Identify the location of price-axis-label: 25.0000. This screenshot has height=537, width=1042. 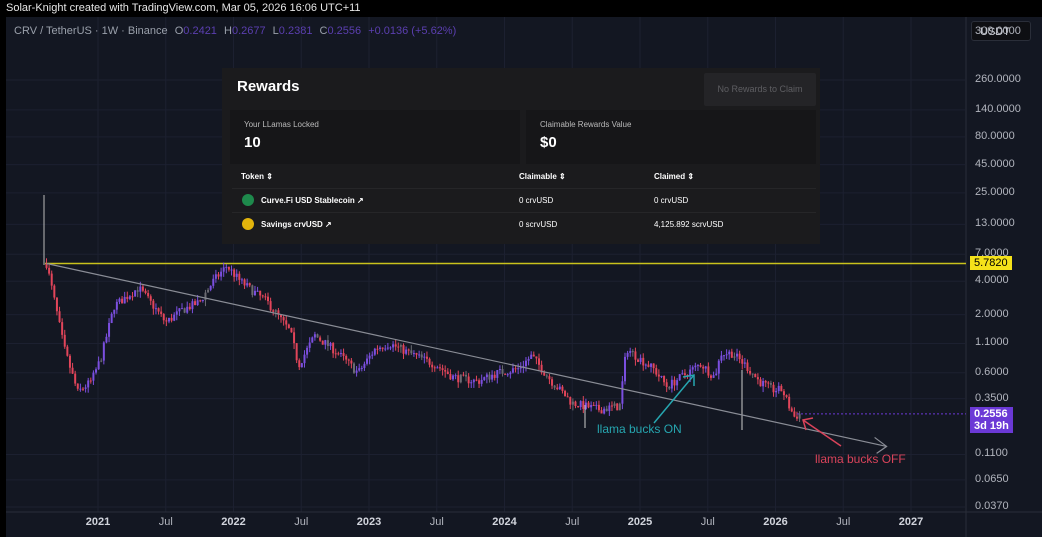
(995, 191).